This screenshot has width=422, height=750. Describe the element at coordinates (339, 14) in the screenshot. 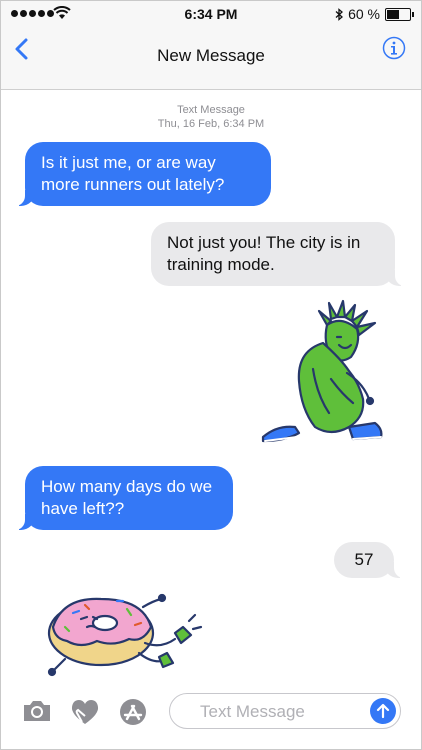

I see `bluetooth-icon` at that location.